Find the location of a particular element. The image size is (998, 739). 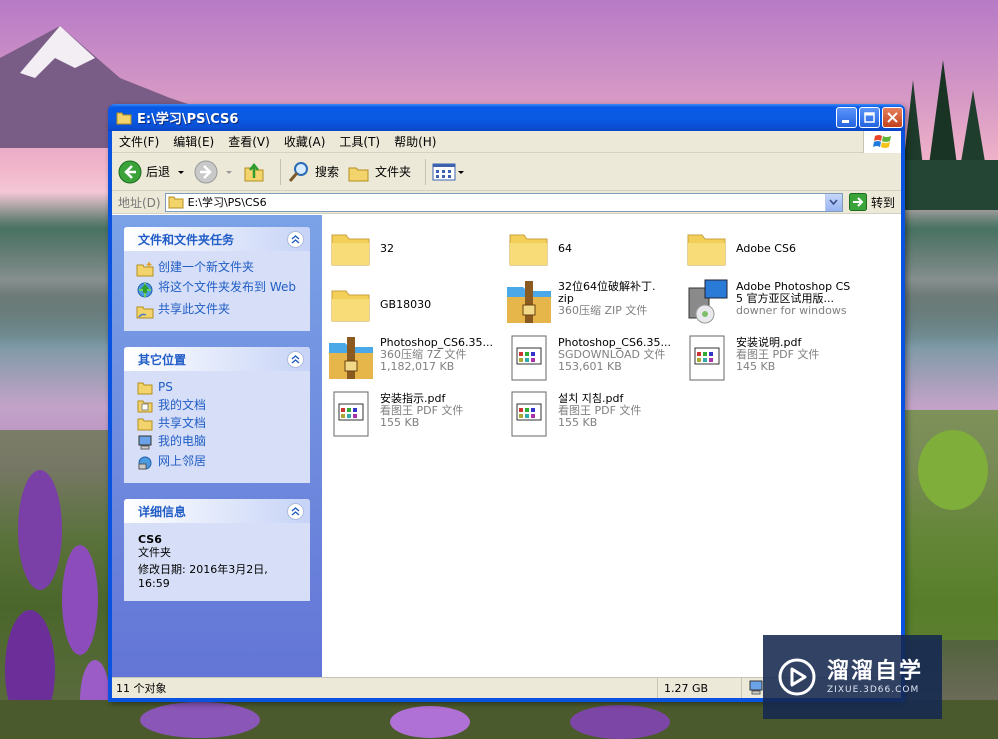

close-button is located at coordinates (892, 117).